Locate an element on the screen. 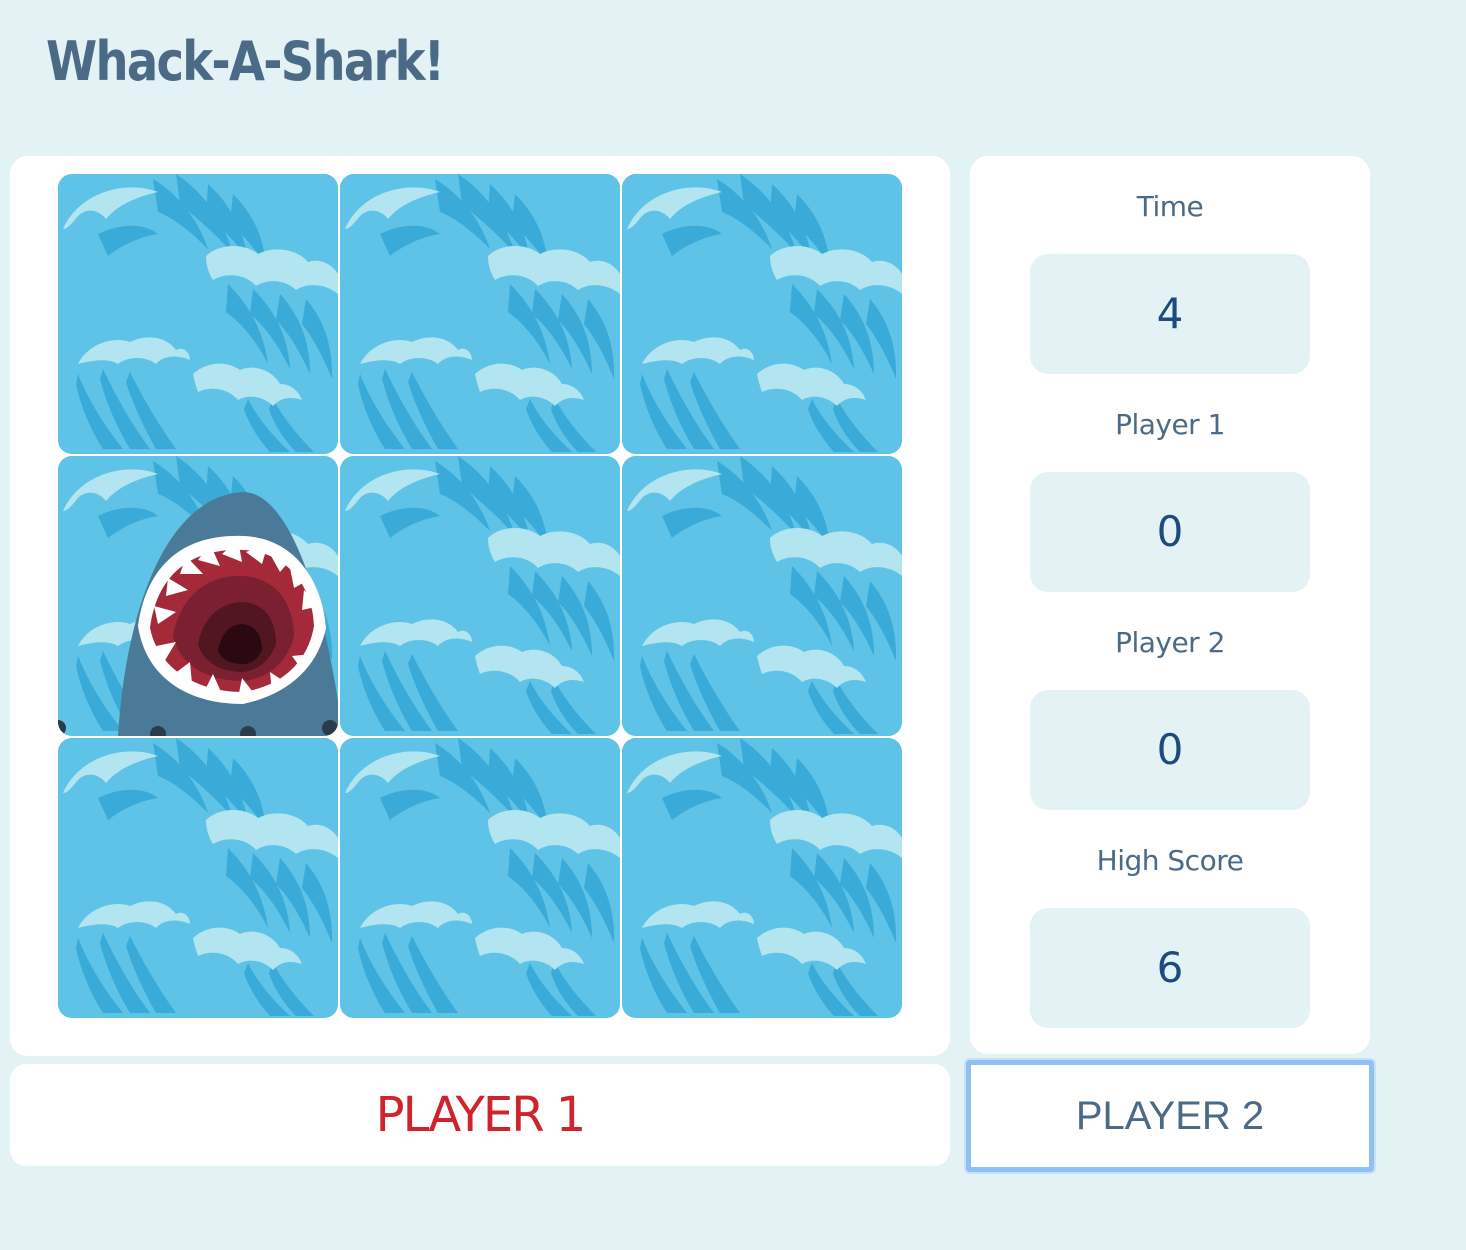  shark-image is located at coordinates (198, 596).